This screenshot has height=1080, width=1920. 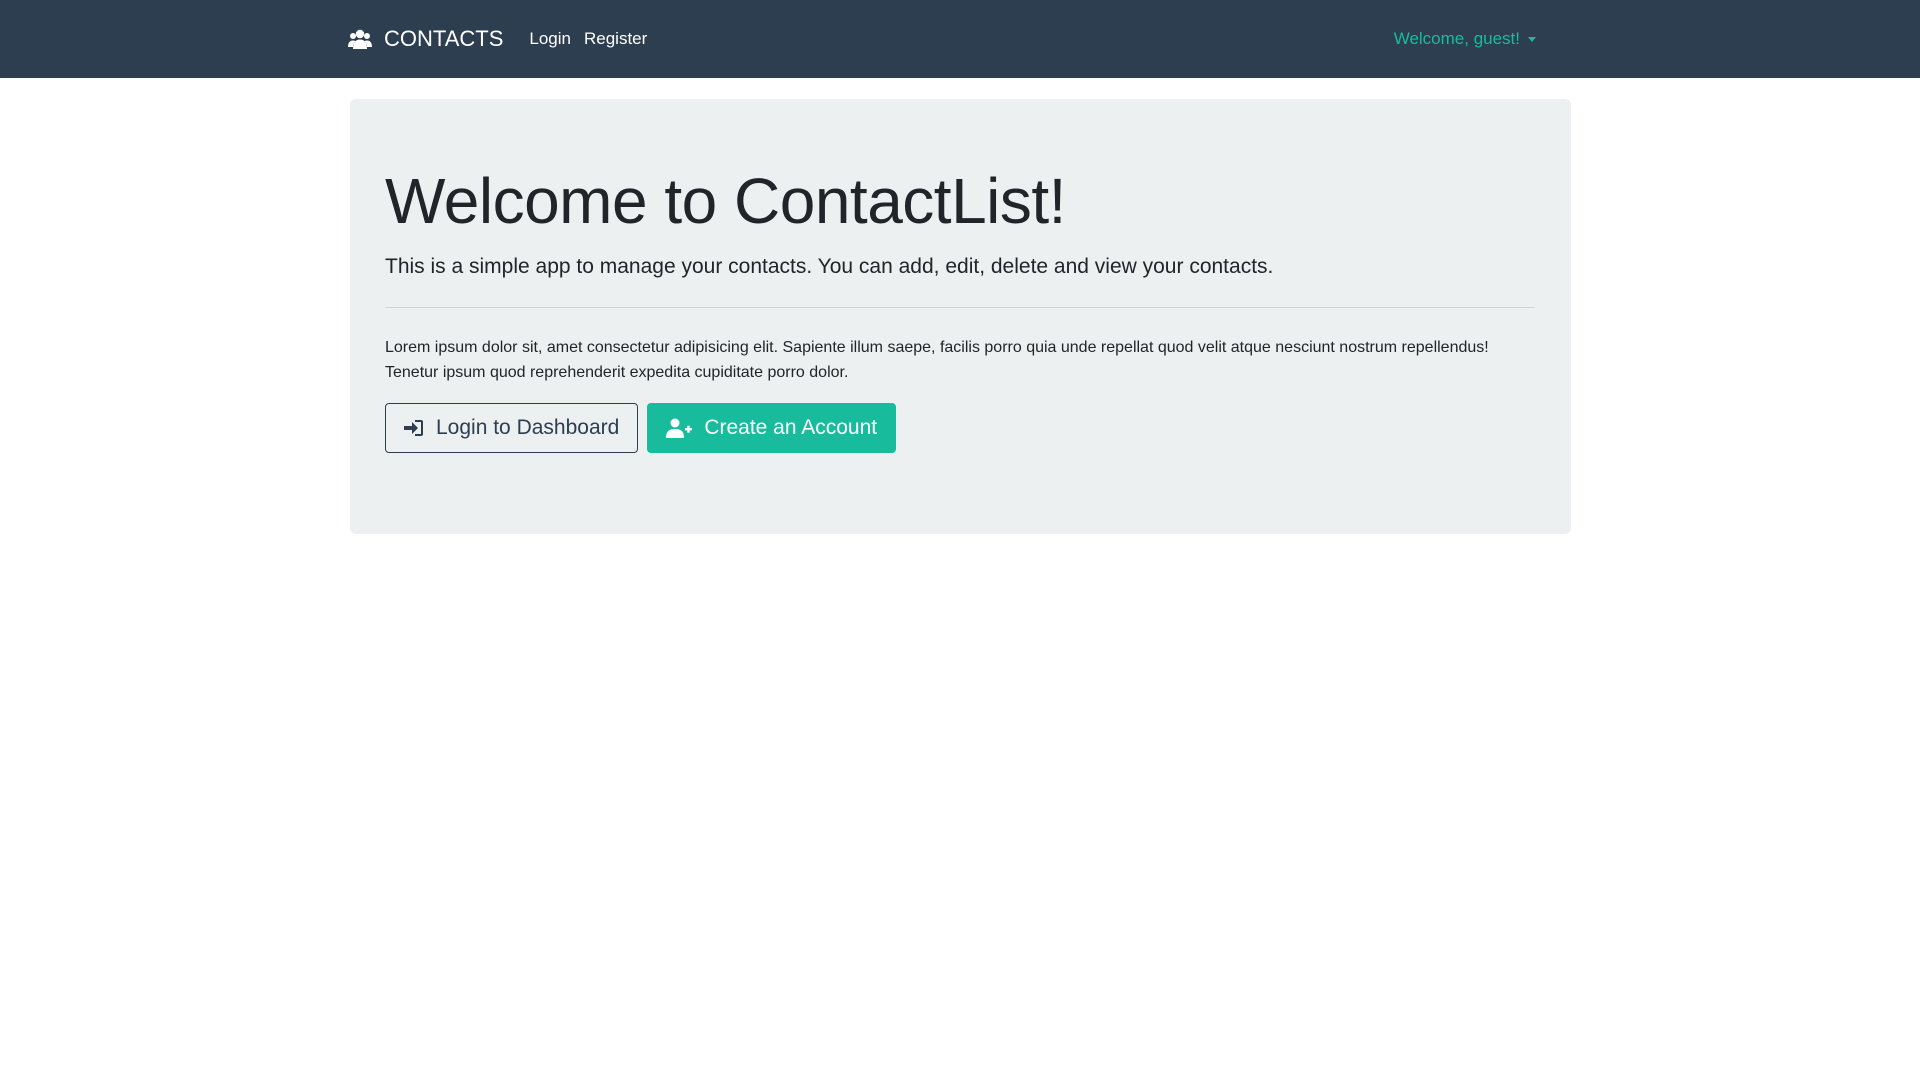 I want to click on create-account-label: Create an Account, so click(x=791, y=427).